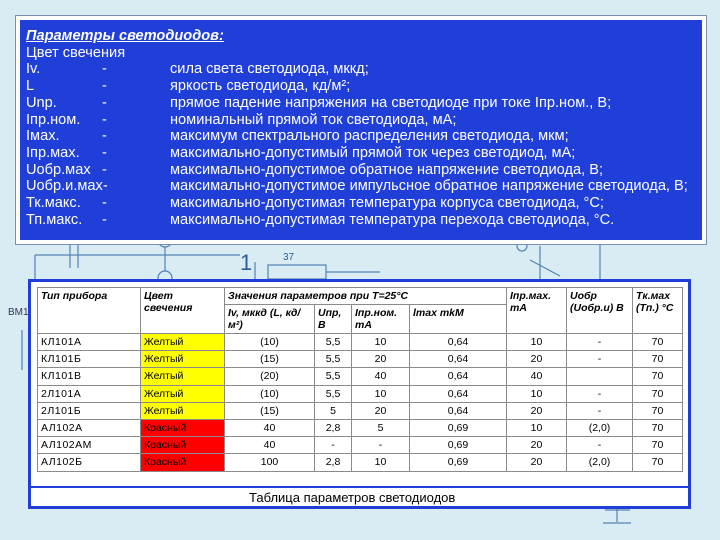 Image resolution: width=720 pixels, height=540 pixels. What do you see at coordinates (657, 310) in the screenshot?
I see `header-tk: Tк.мах (Tп.) °С` at bounding box center [657, 310].